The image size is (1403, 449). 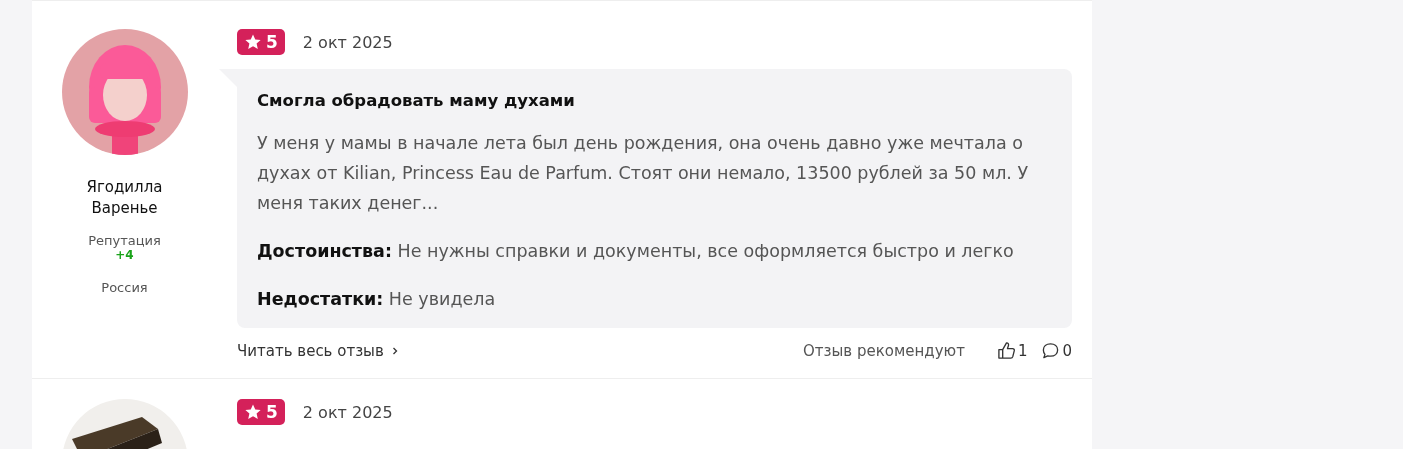 What do you see at coordinates (124, 255) in the screenshot?
I see `reputation-value: +4` at bounding box center [124, 255].